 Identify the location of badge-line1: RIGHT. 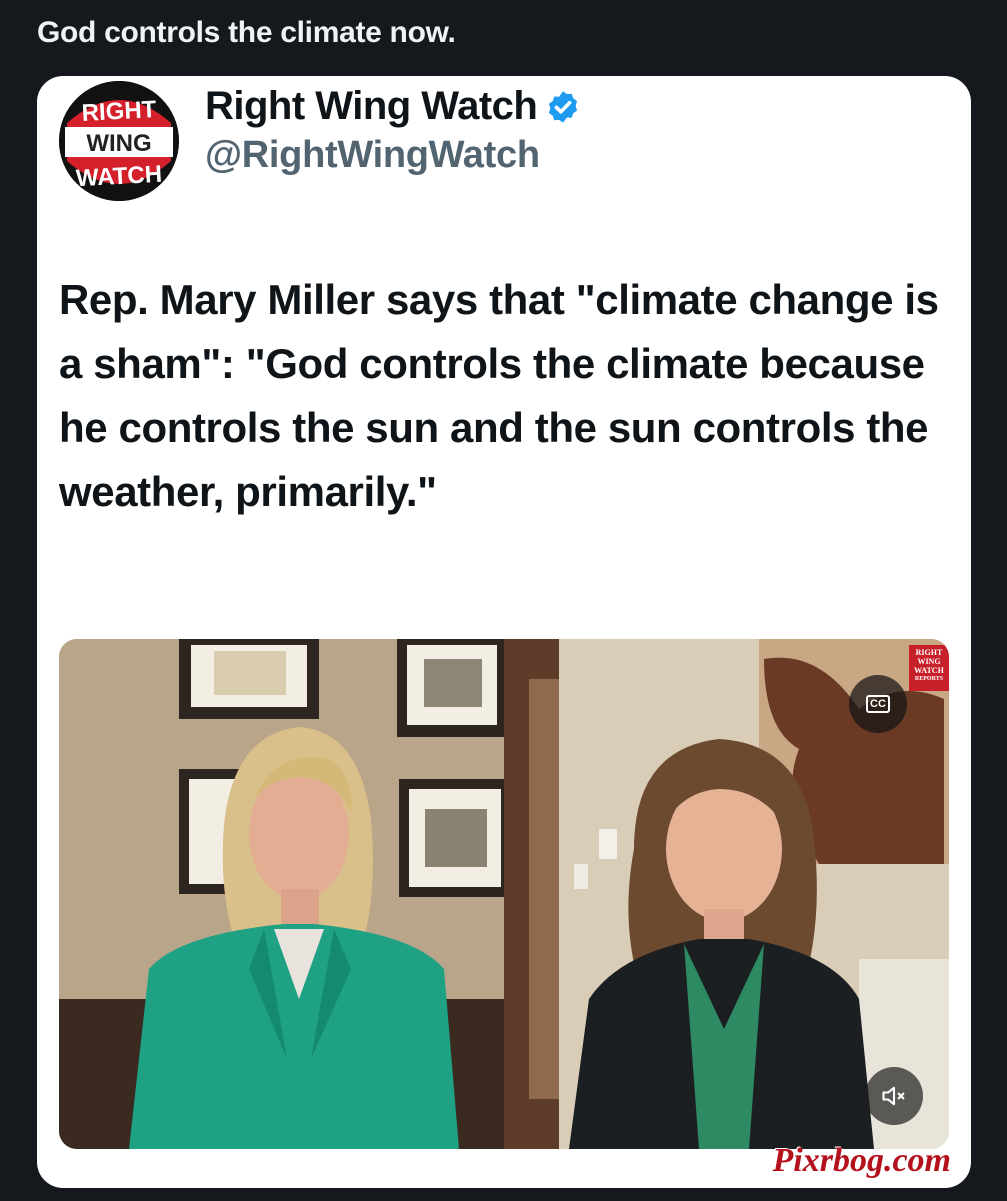
(929, 652).